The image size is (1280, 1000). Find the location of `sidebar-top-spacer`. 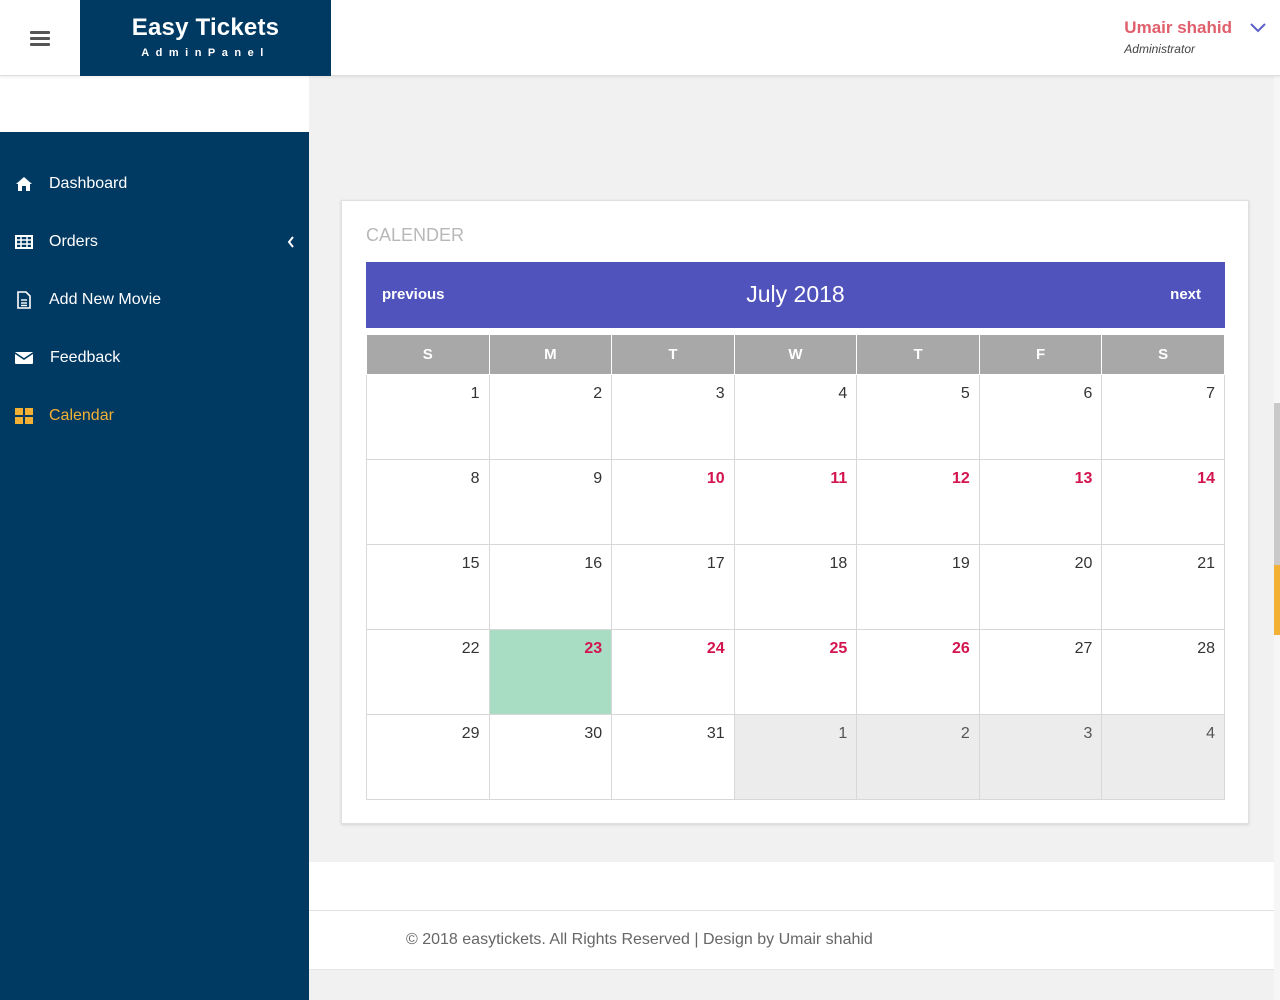

sidebar-top-spacer is located at coordinates (154, 104).